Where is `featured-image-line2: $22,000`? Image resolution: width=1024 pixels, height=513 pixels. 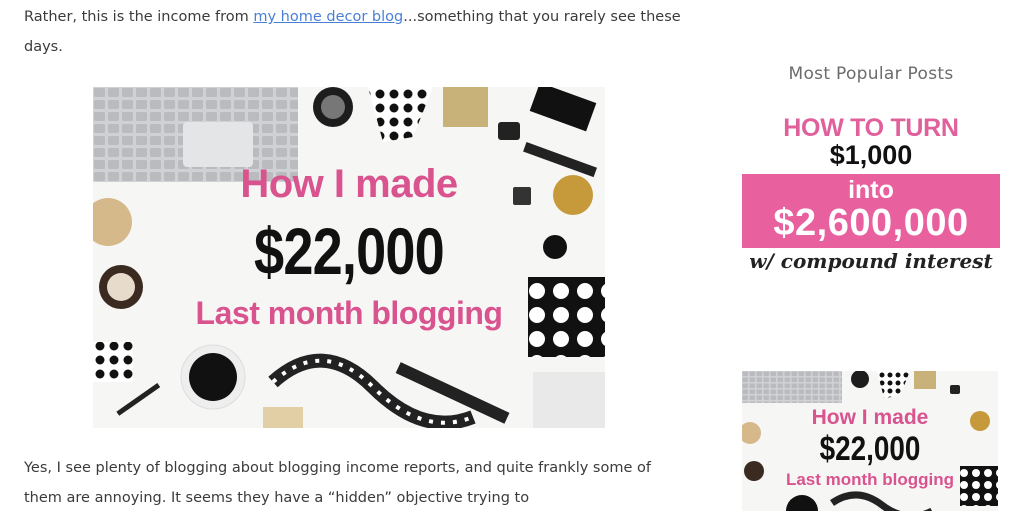 featured-image-line2: $22,000 is located at coordinates (349, 251).